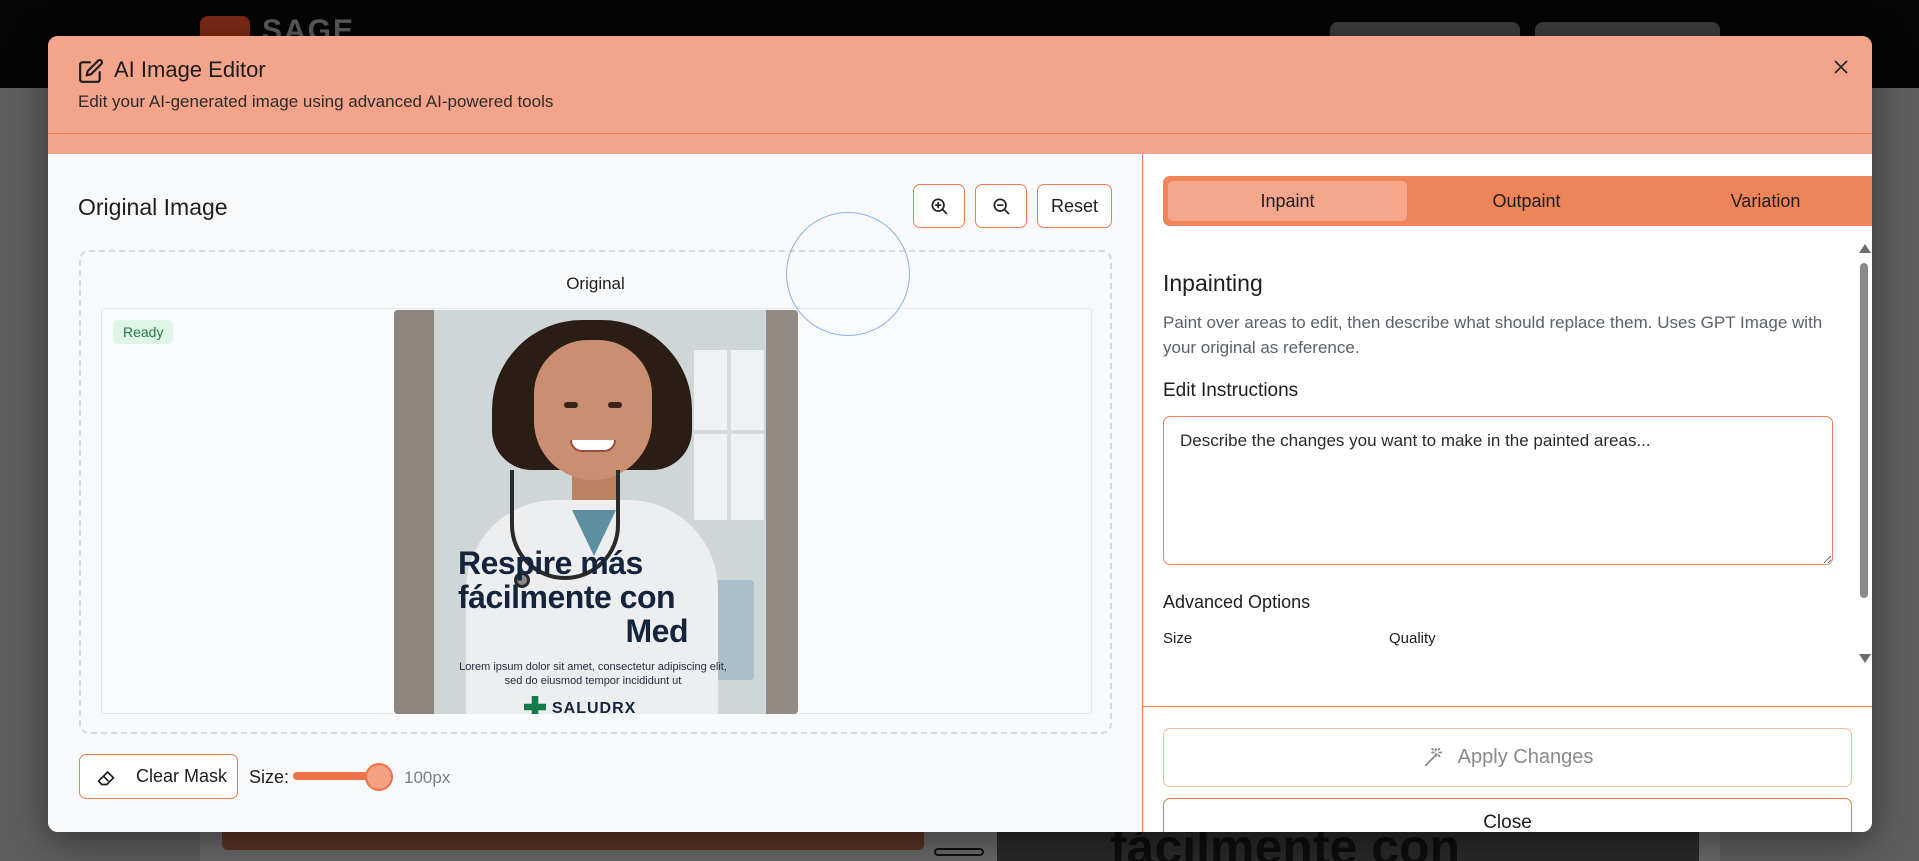 The height and width of the screenshot is (861, 1919). I want to click on brush-size-slider, so click(343, 777).